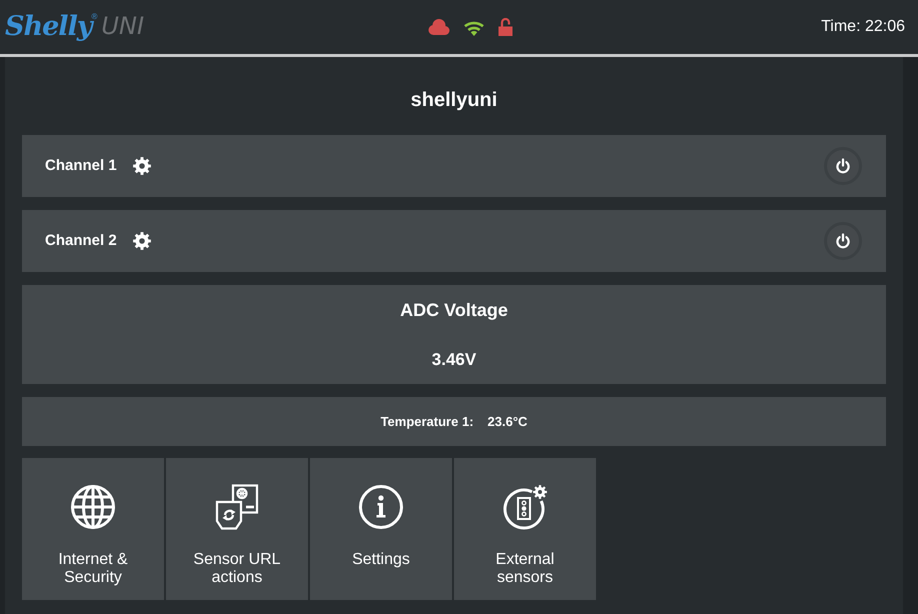  What do you see at coordinates (427, 421) in the screenshot?
I see `temperature-label: Temperature 1:` at bounding box center [427, 421].